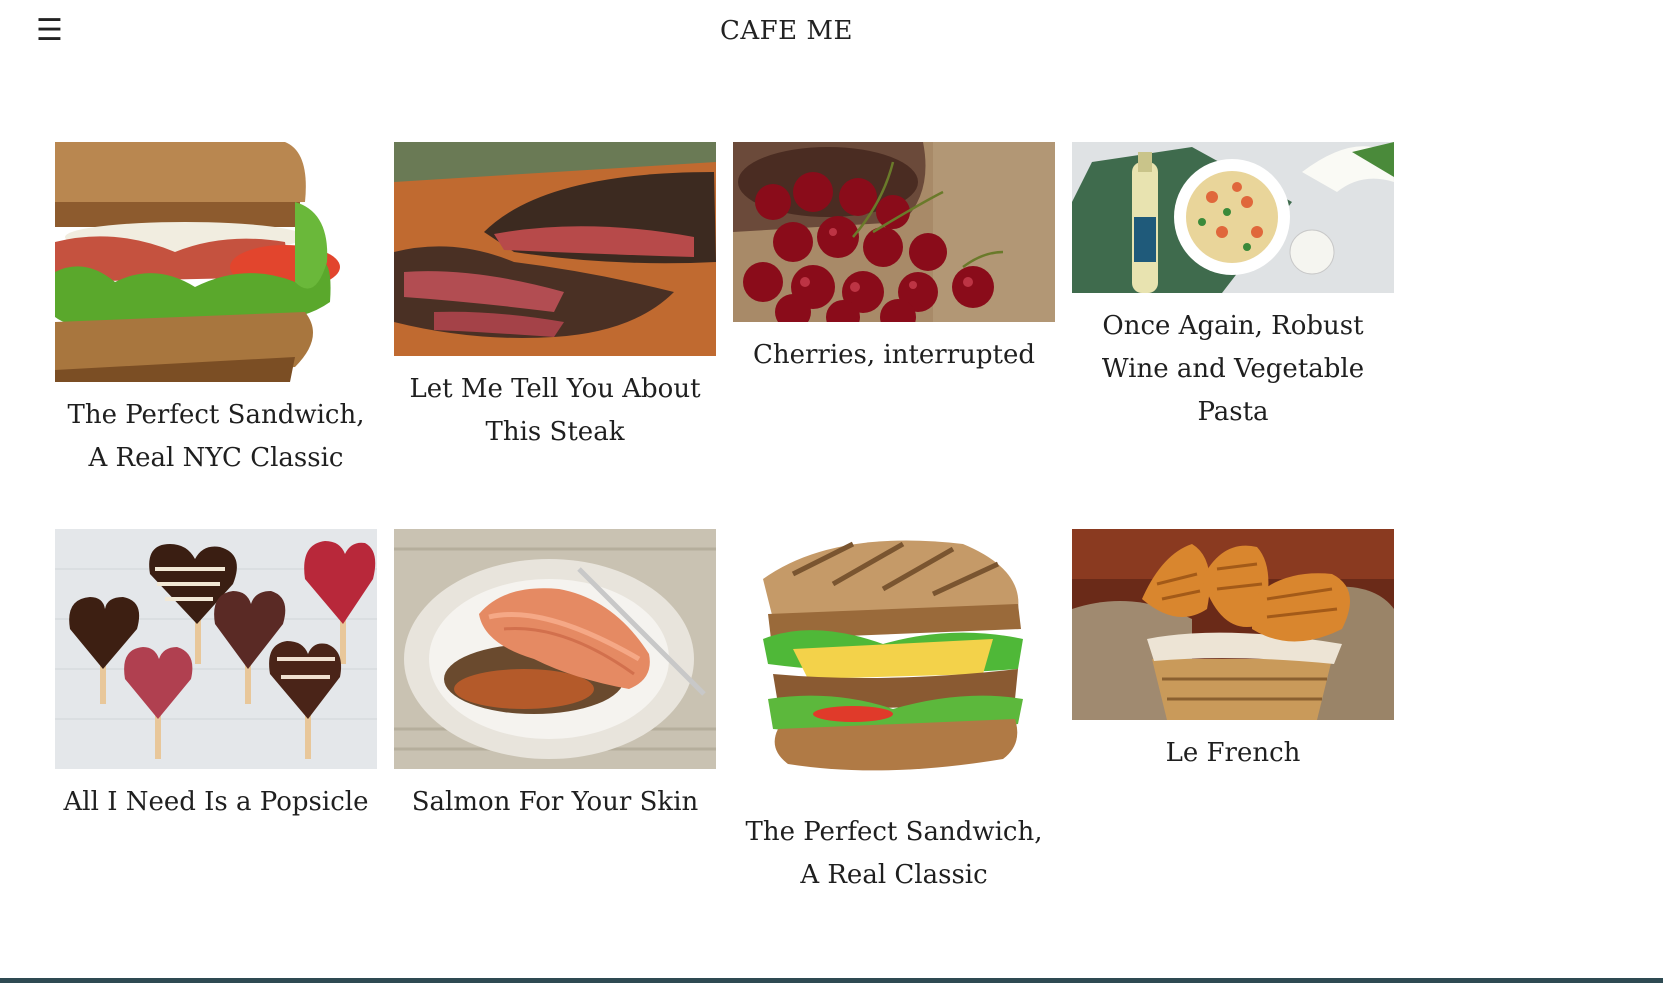 This screenshot has width=1663, height=983. Describe the element at coordinates (555, 249) in the screenshot. I see `sliced-steak-image` at that location.